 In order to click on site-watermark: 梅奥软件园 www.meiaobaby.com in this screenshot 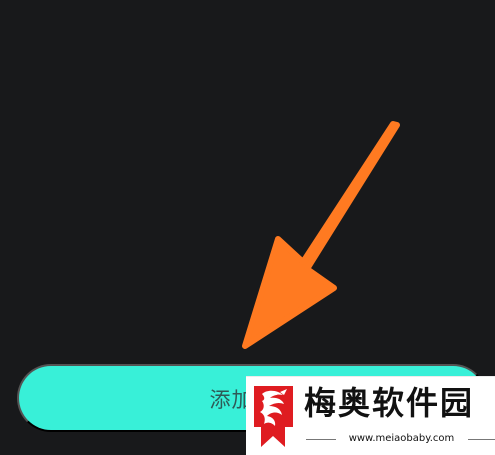, I will do `click(370, 415)`.